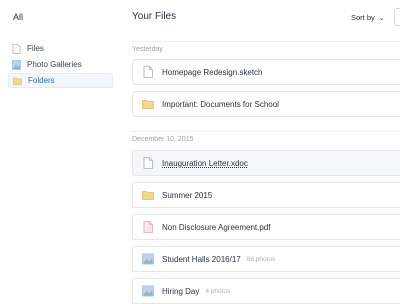  I want to click on file-row: Inauguration Letter.xdoc, so click(266, 163).